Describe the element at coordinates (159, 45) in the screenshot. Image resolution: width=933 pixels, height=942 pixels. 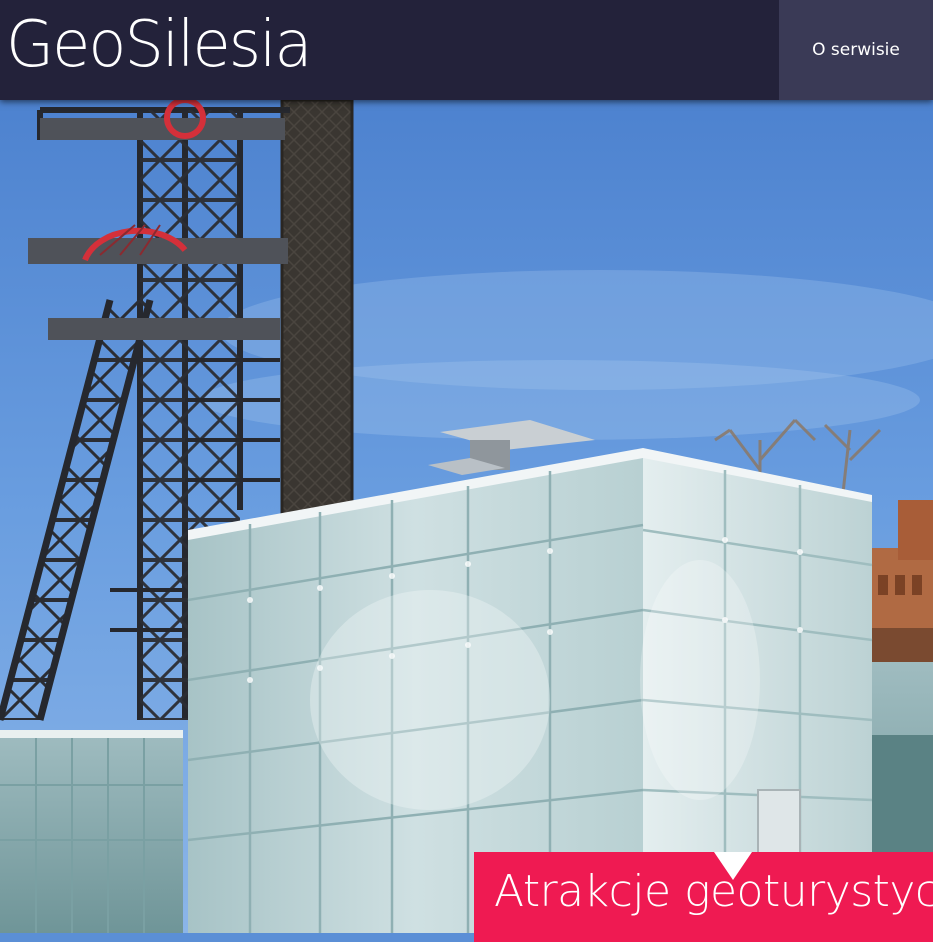
I see `site-logo: GeoSilesia` at that location.